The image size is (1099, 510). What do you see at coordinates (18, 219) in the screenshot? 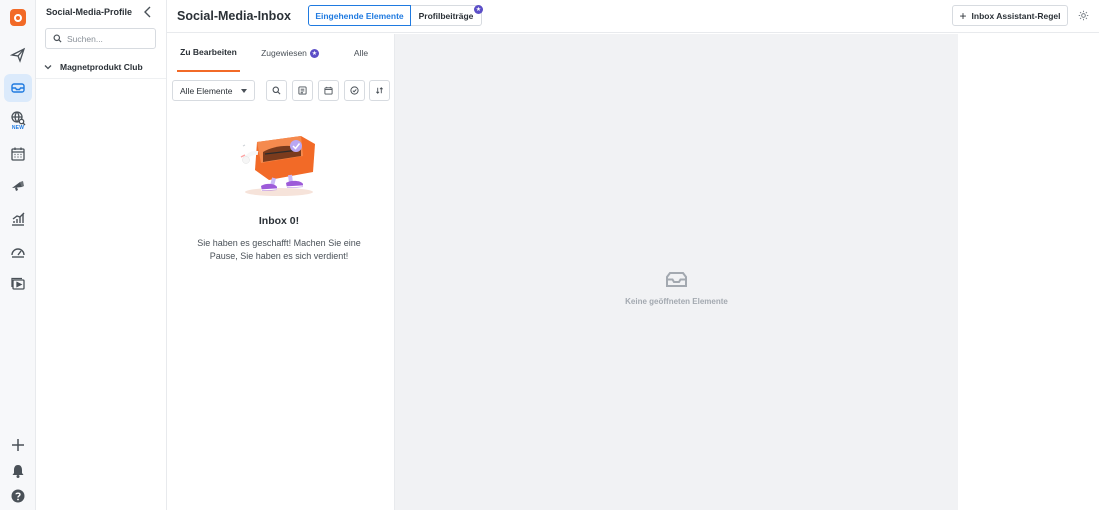
I see `analytics-icon` at bounding box center [18, 219].